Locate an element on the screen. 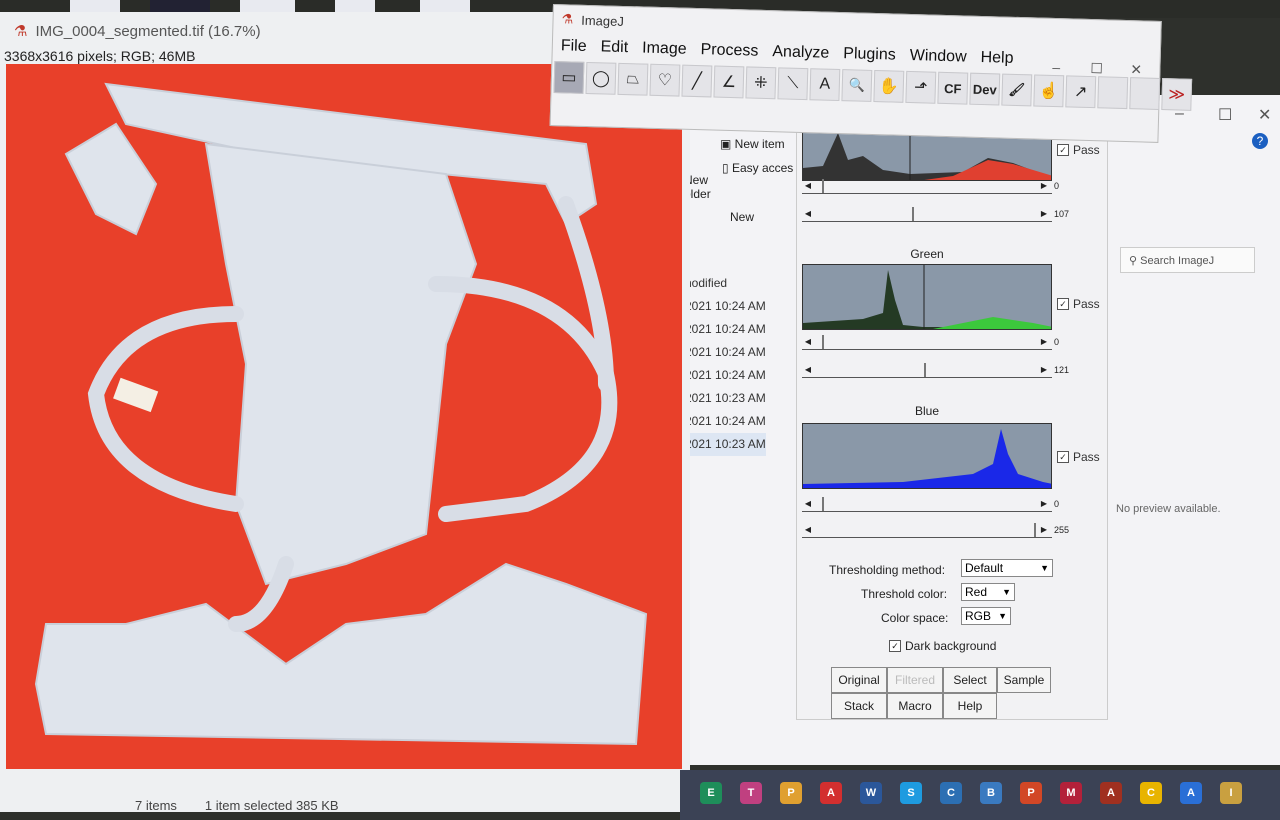 The width and height of the screenshot is (1280, 820). text-tool-icon: A is located at coordinates (825, 85).